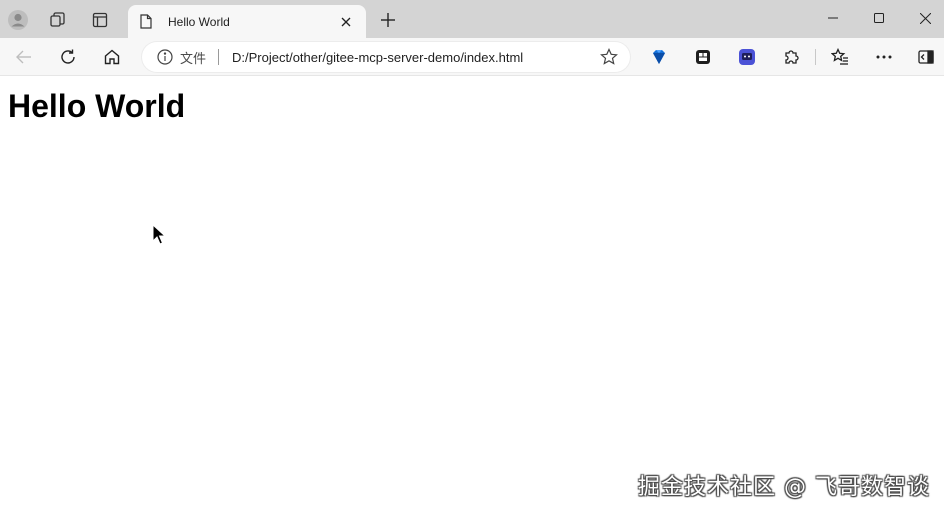 The width and height of the screenshot is (944, 517). I want to click on sidebar-icon, so click(926, 57).